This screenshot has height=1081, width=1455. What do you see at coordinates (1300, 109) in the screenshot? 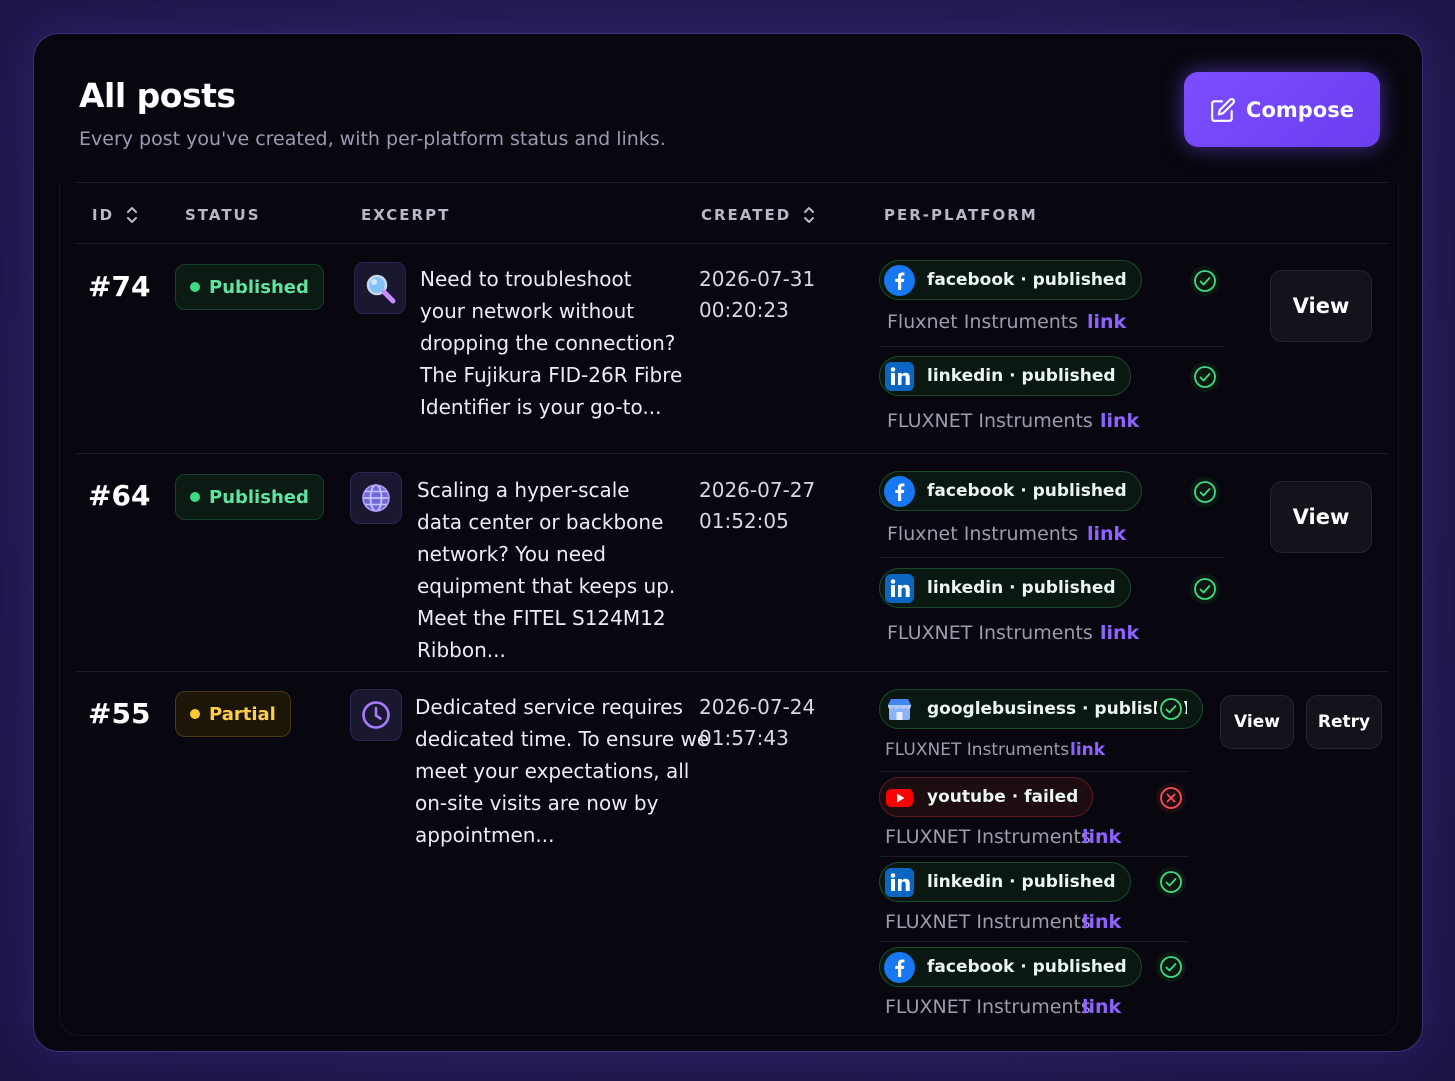
I see `compose-label: Compose` at bounding box center [1300, 109].